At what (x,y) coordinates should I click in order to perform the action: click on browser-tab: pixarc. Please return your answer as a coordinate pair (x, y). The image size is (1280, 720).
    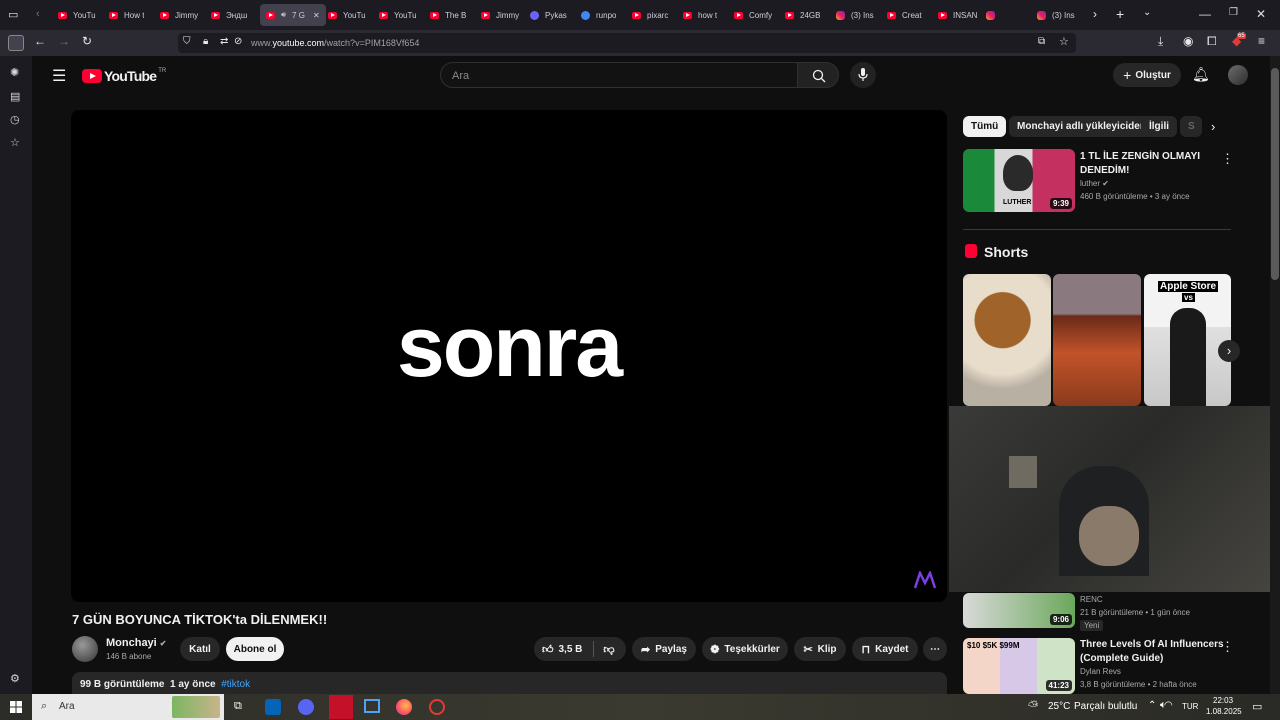
    Looking at the image, I should click on (650, 15).